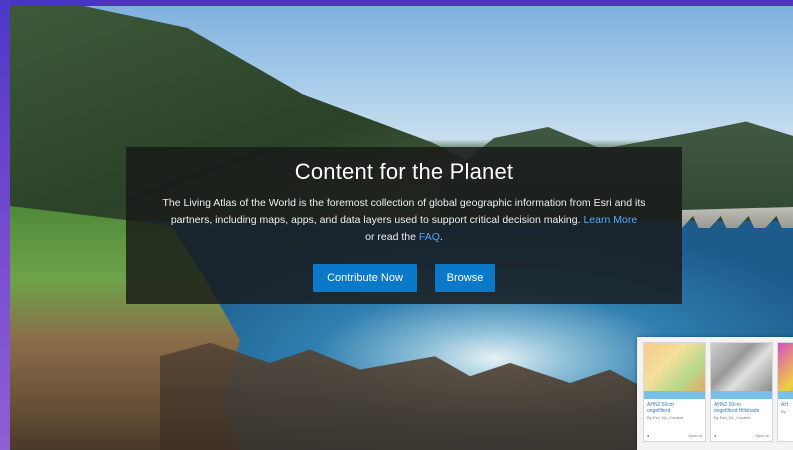 Image resolution: width=793 pixels, height=450 pixels. I want to click on hero-title: Content for the Planet, so click(404, 171).